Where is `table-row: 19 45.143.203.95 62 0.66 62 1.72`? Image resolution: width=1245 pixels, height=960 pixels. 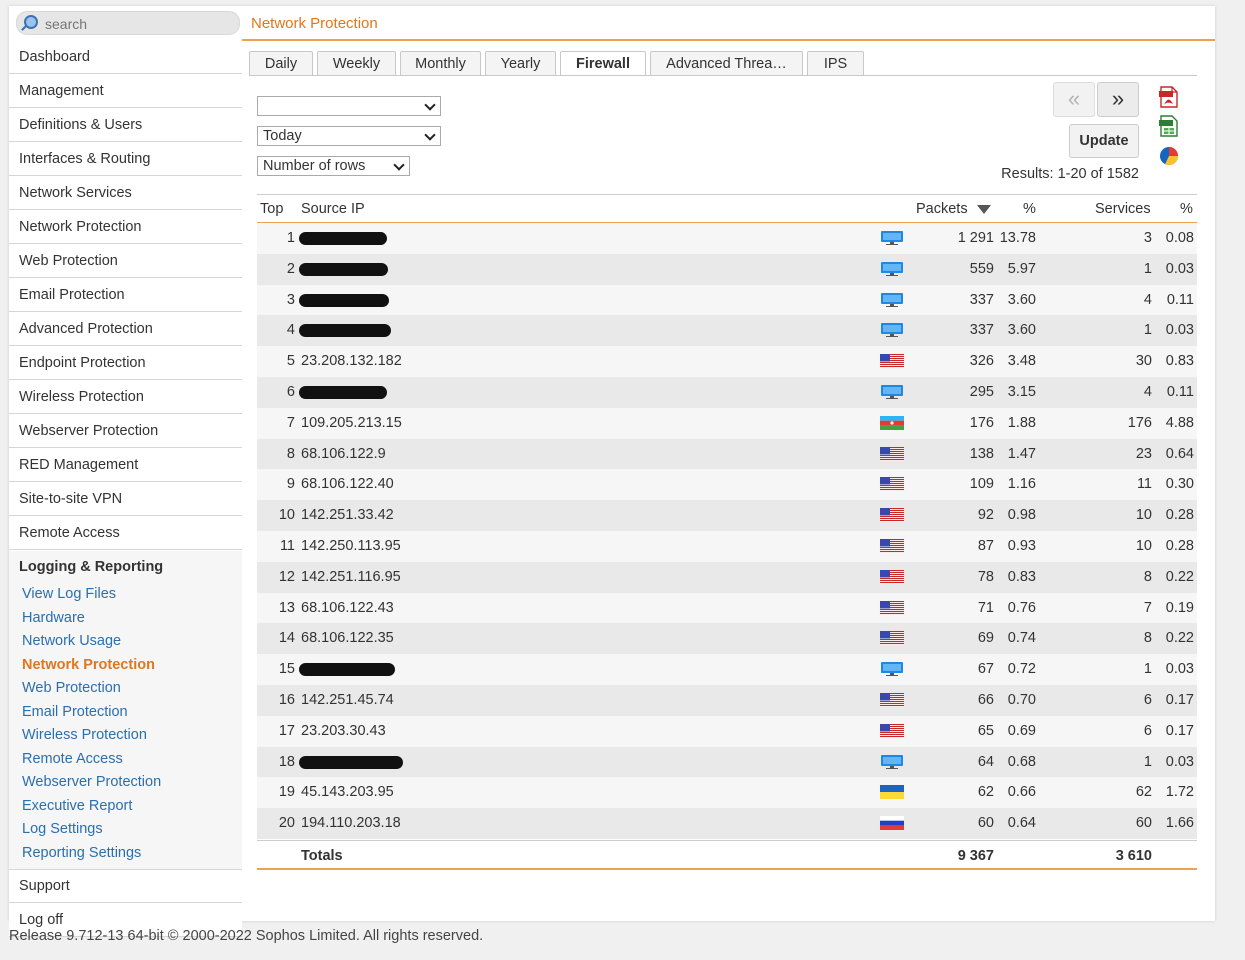 table-row: 19 45.143.203.95 62 0.66 62 1.72 is located at coordinates (727, 793).